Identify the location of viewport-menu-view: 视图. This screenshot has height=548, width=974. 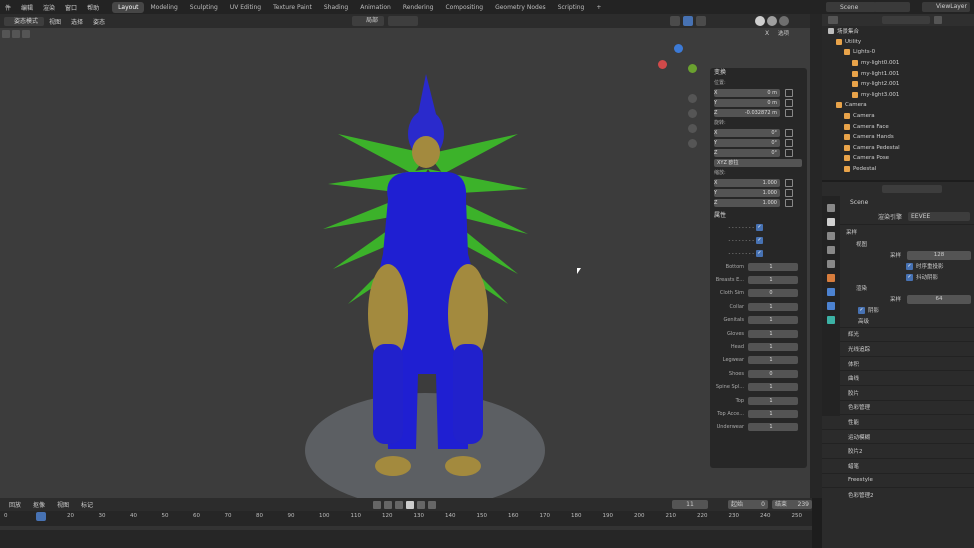
(55, 21).